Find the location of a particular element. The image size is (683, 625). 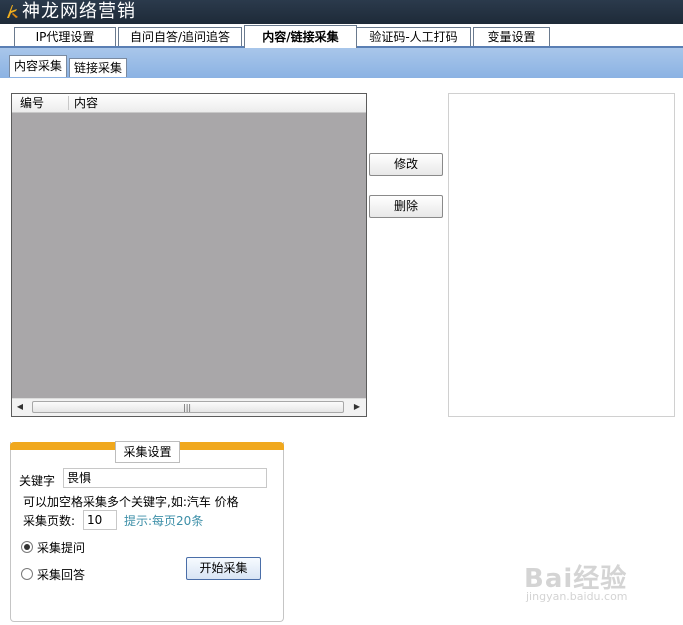

start-collect-button: 开始采集 is located at coordinates (223, 568).